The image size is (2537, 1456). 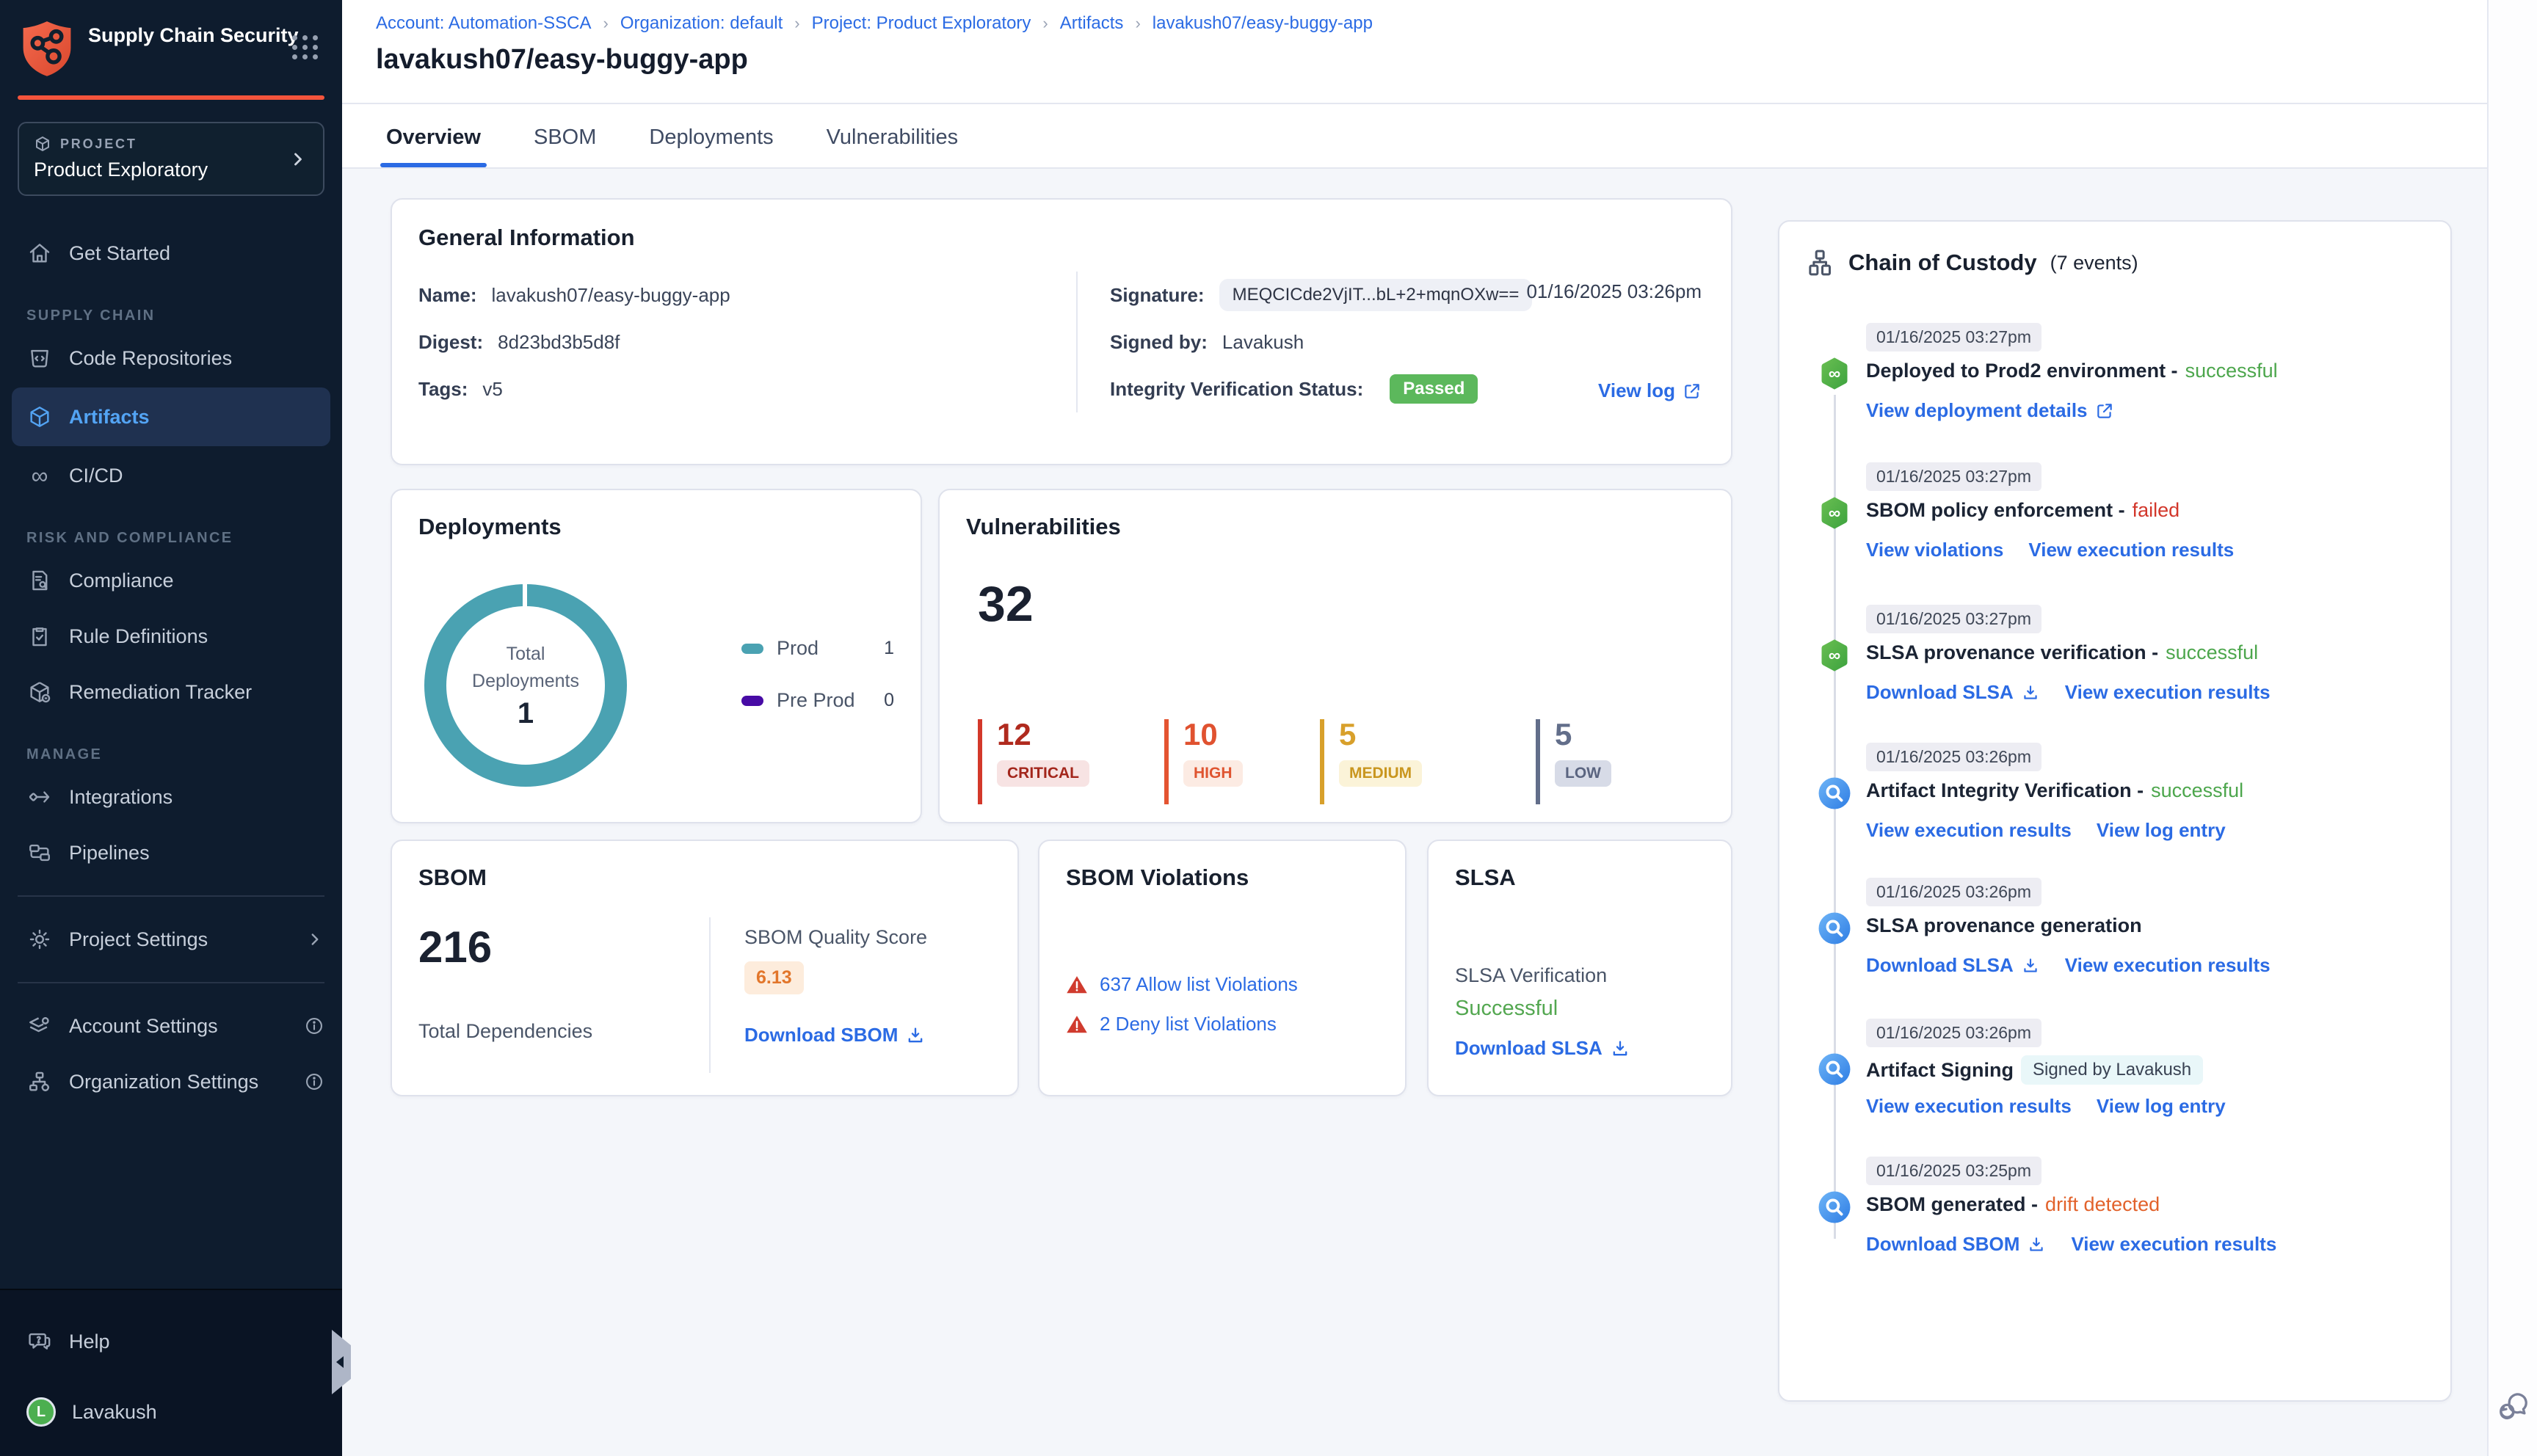 I want to click on avatar: L, so click(x=41, y=1412).